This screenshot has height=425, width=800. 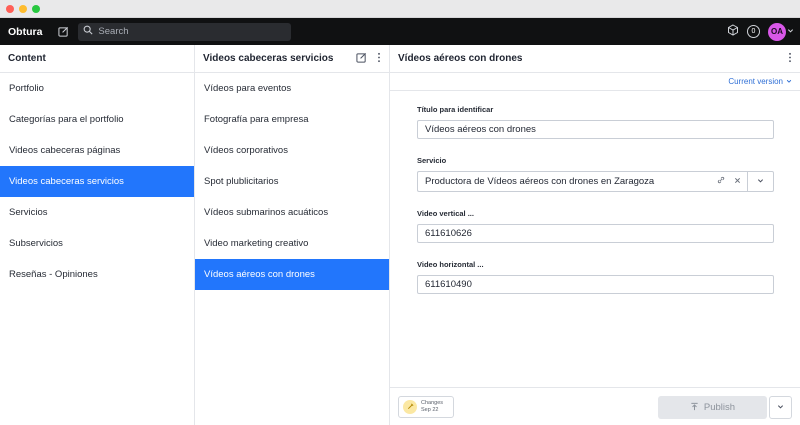 I want to click on content-item-resenas: Reseñas - Opiniones, so click(x=97, y=274).